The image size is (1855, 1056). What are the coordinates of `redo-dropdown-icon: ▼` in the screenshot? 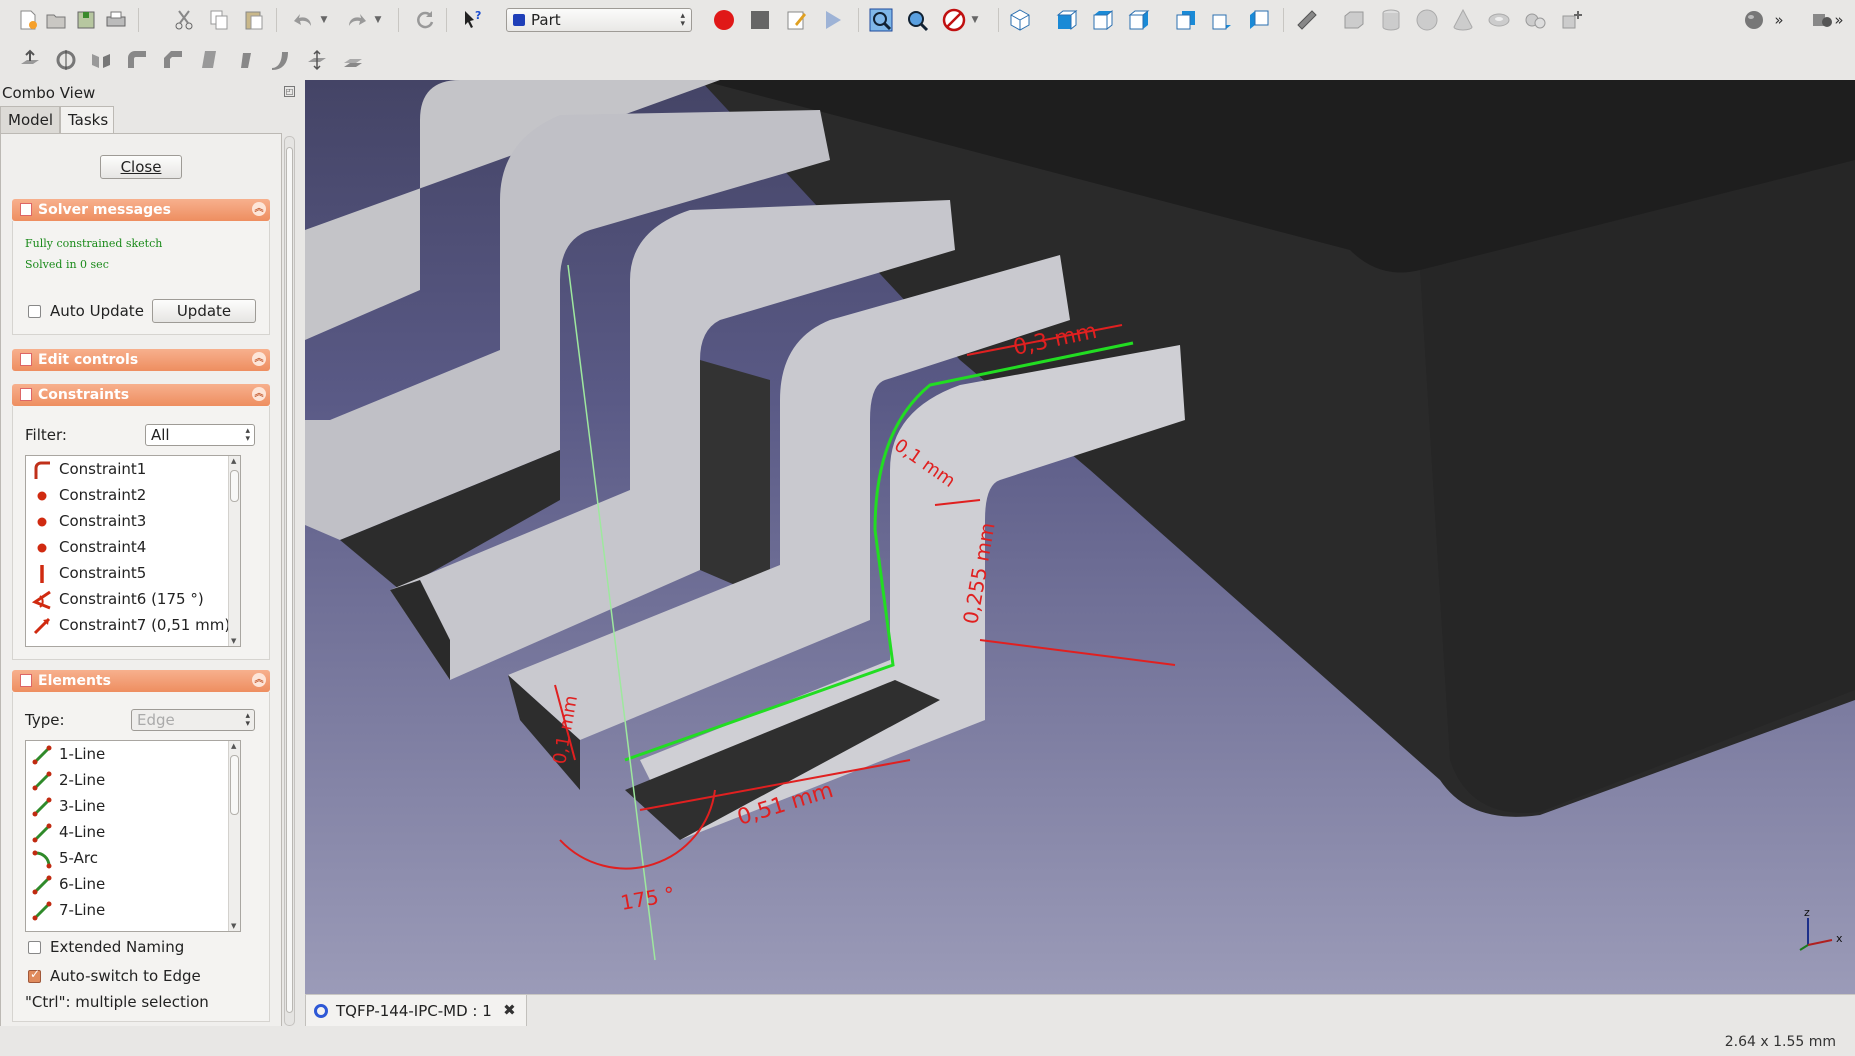 It's located at (378, 20).